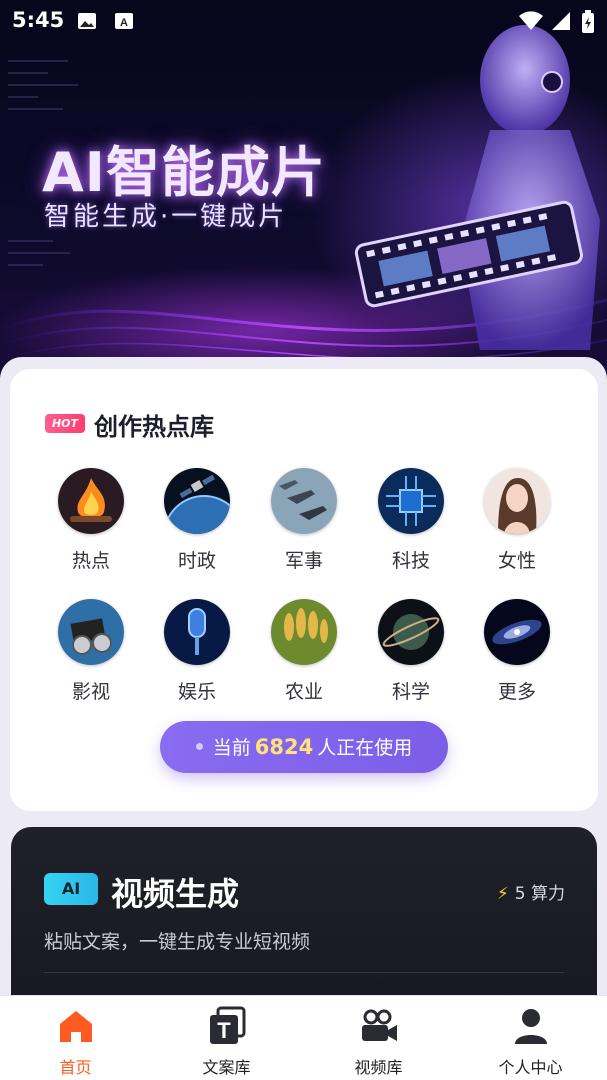  What do you see at coordinates (588, 21) in the screenshot?
I see `battery-icon` at bounding box center [588, 21].